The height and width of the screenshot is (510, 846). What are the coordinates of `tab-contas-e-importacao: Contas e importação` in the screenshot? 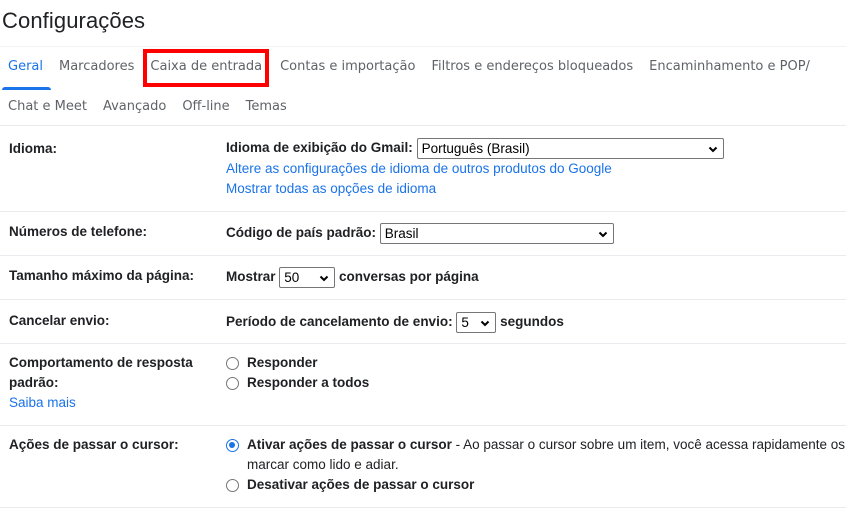 It's located at (347, 68).